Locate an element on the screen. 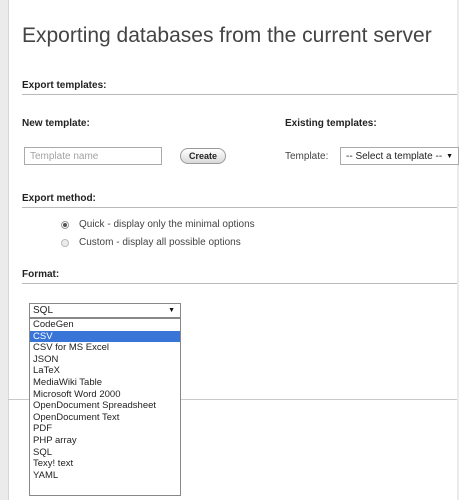 The image size is (459, 500). format-option-word: Microsoft Word 2000 is located at coordinates (105, 395).